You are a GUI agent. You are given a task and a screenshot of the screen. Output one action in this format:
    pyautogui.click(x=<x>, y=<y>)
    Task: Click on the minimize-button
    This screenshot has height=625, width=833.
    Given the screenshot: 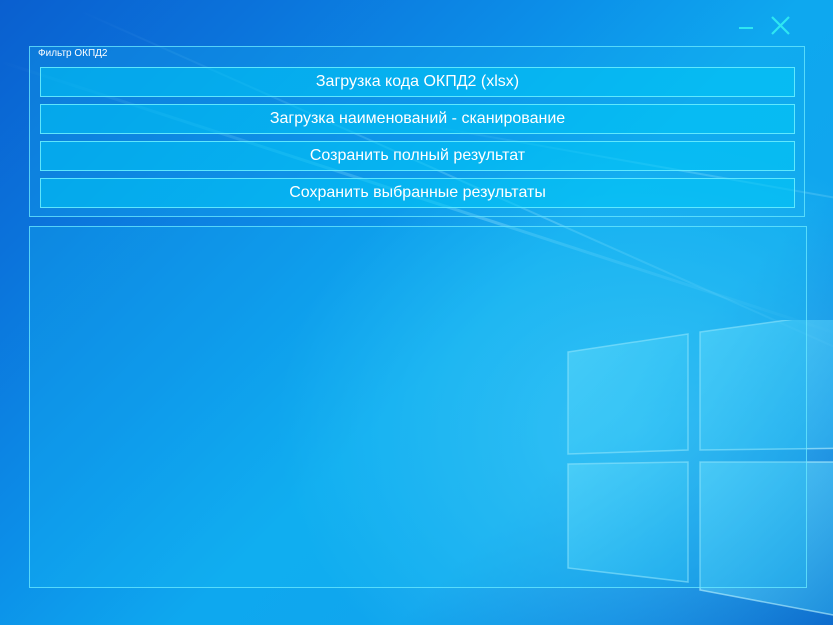 What is the action you would take?
    pyautogui.click(x=748, y=26)
    